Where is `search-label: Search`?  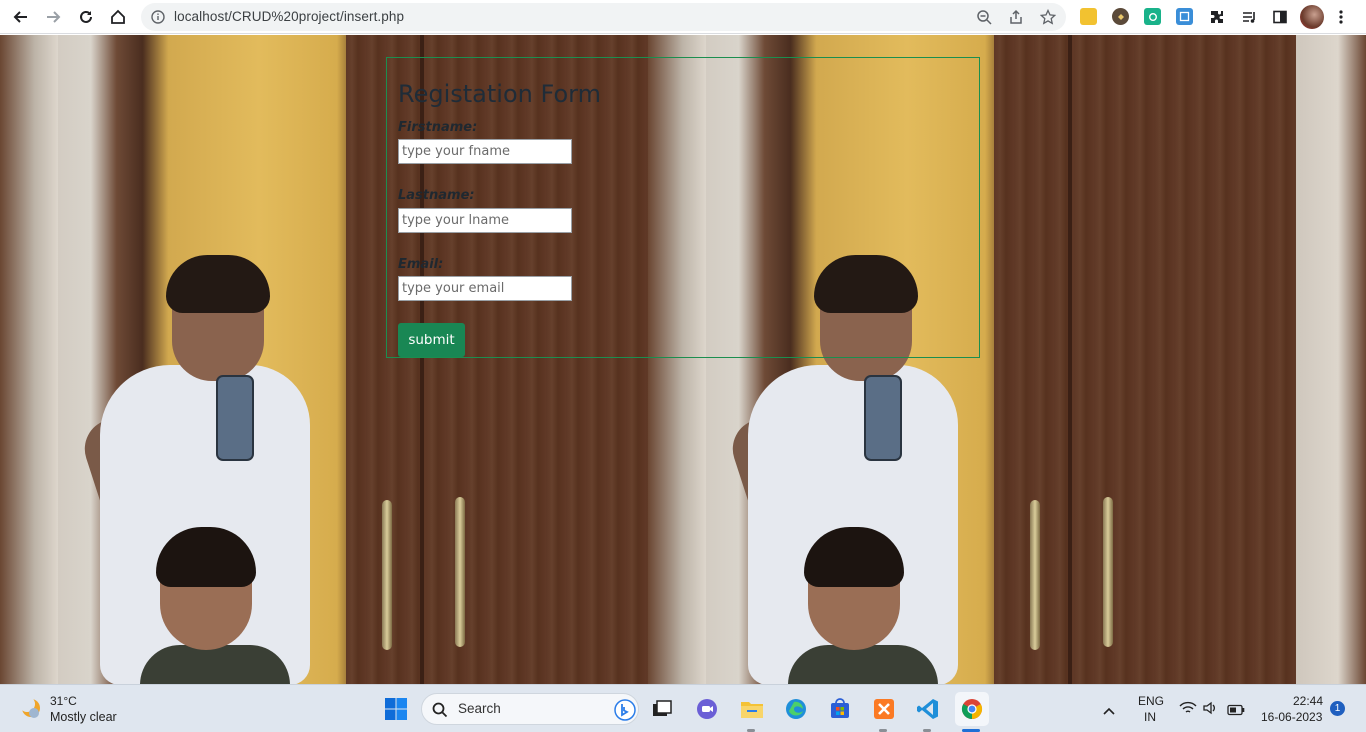 search-label: Search is located at coordinates (479, 708).